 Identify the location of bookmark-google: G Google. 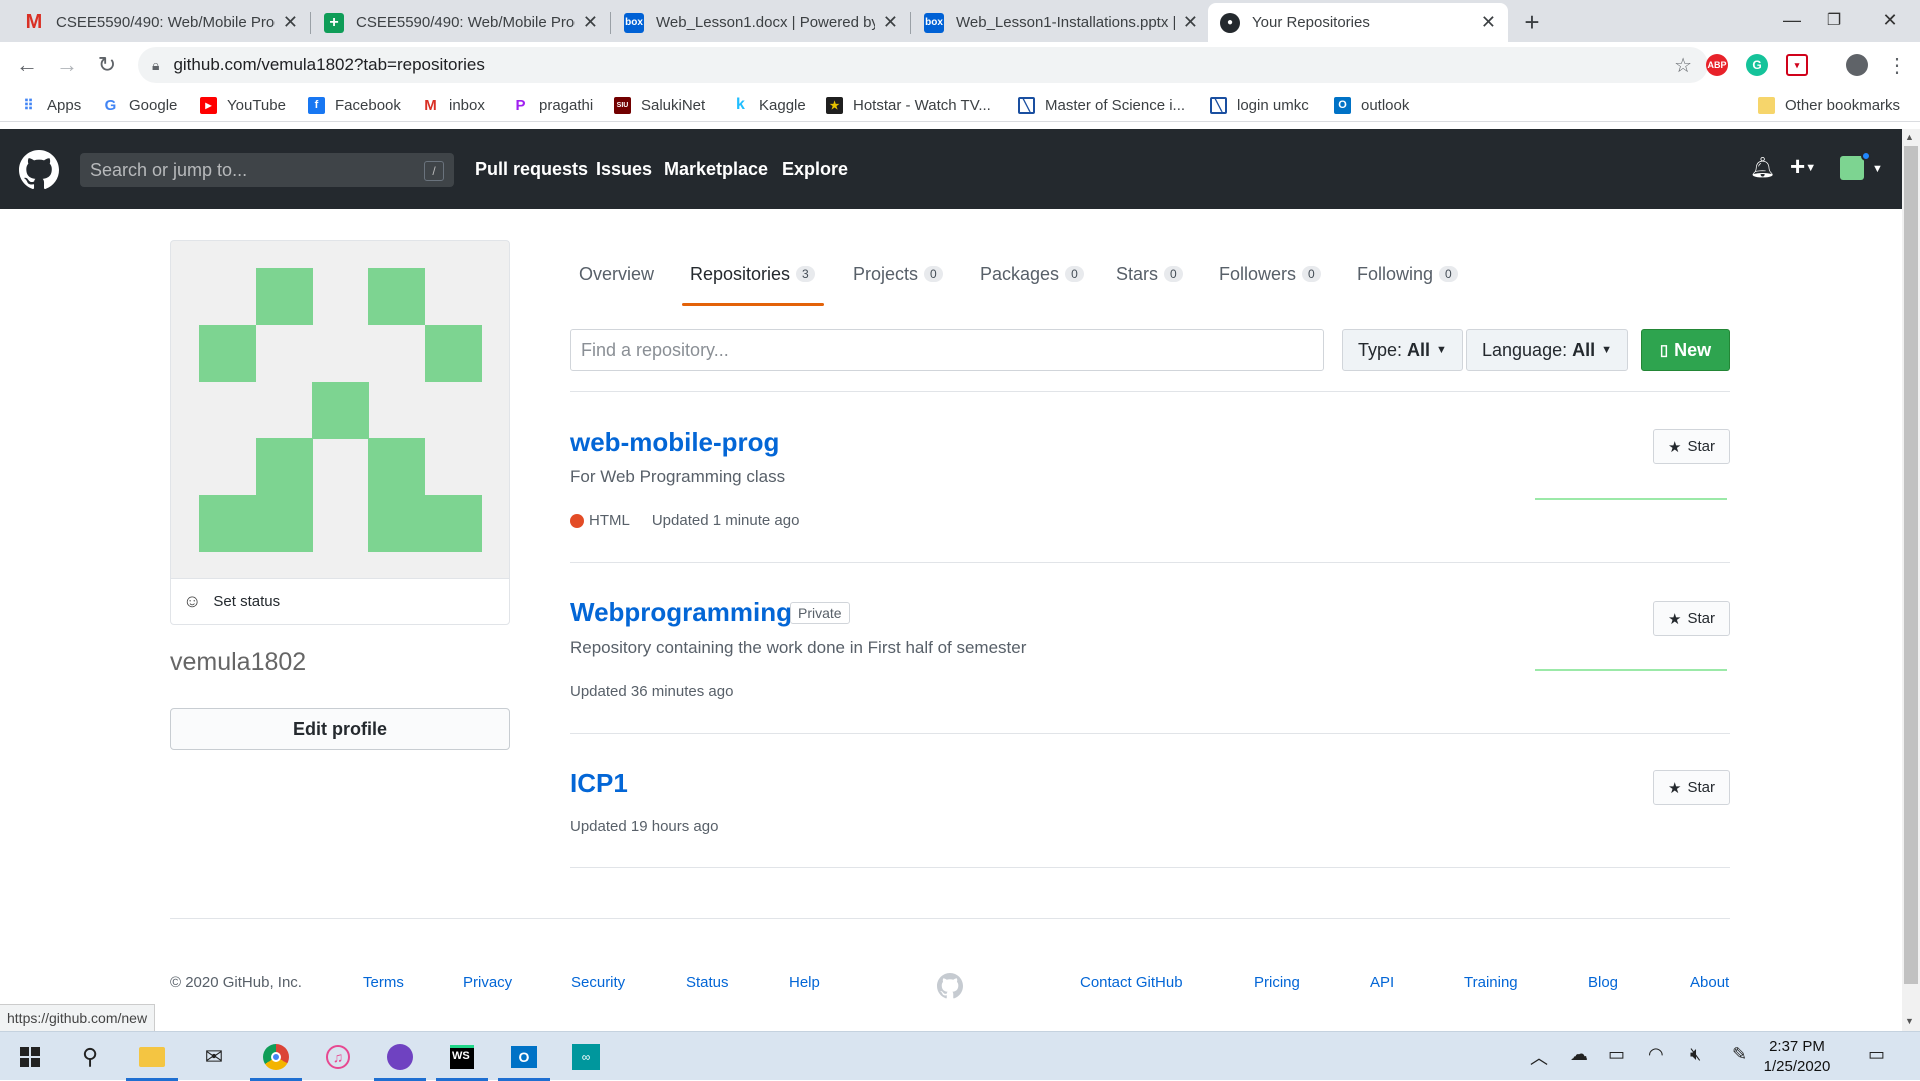
(140, 105).